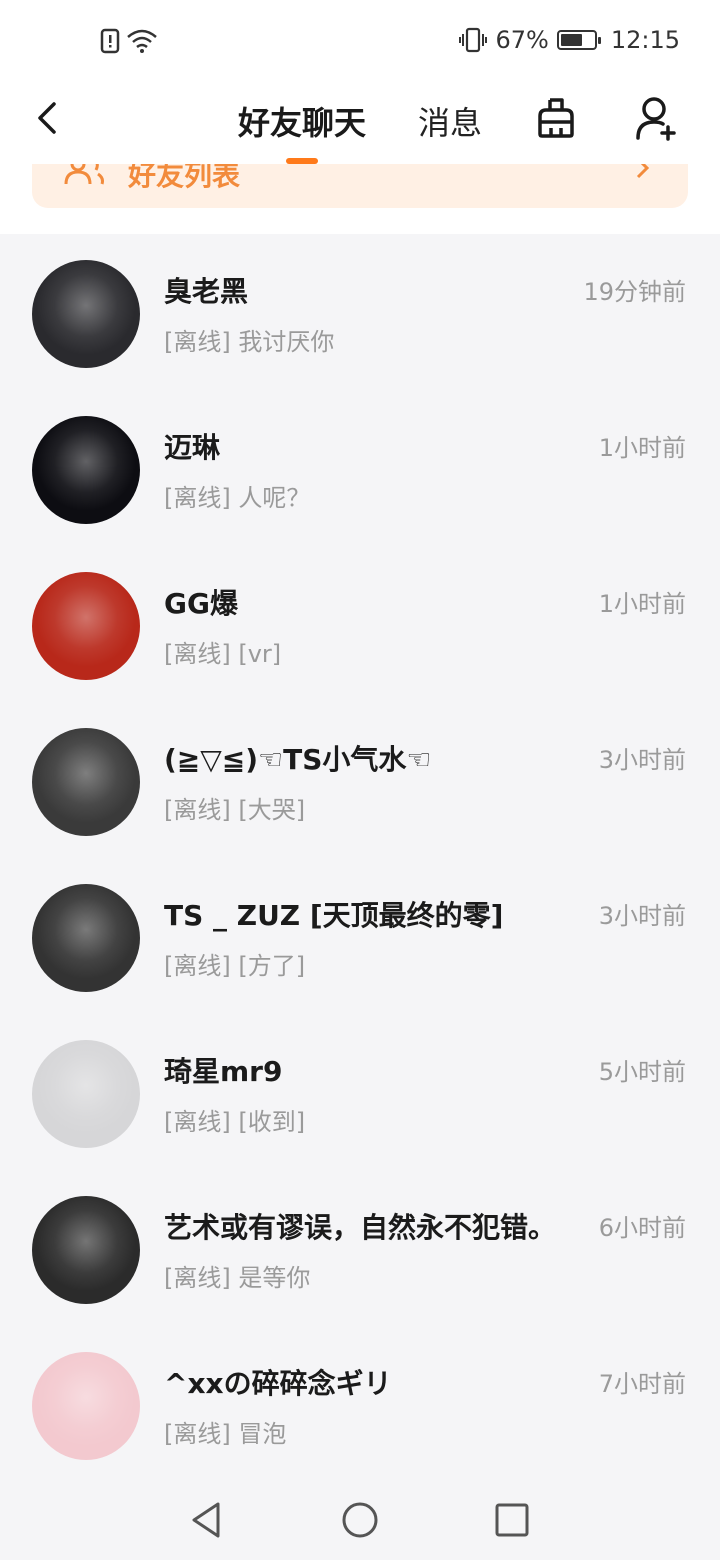 This screenshot has height=1560, width=720. Describe the element at coordinates (142, 41) in the screenshot. I see `wifi-icon` at that location.